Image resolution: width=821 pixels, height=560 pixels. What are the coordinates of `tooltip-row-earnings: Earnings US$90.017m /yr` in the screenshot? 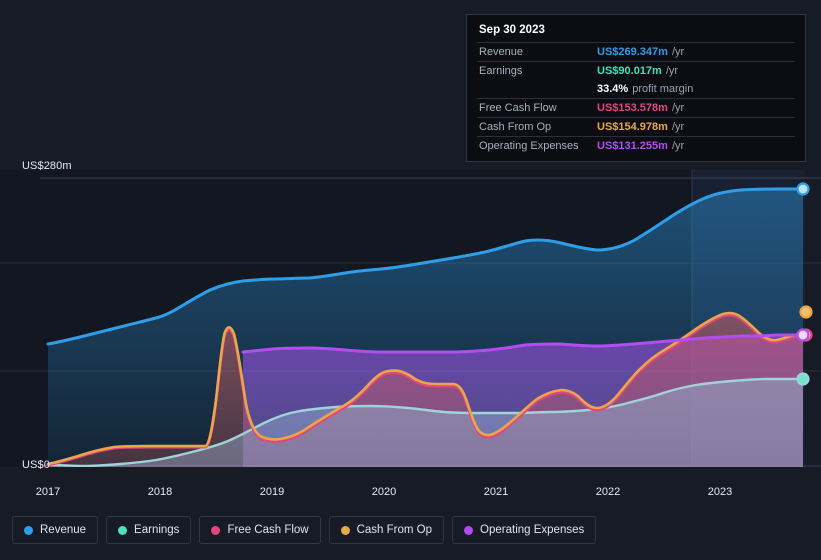 It's located at (636, 70).